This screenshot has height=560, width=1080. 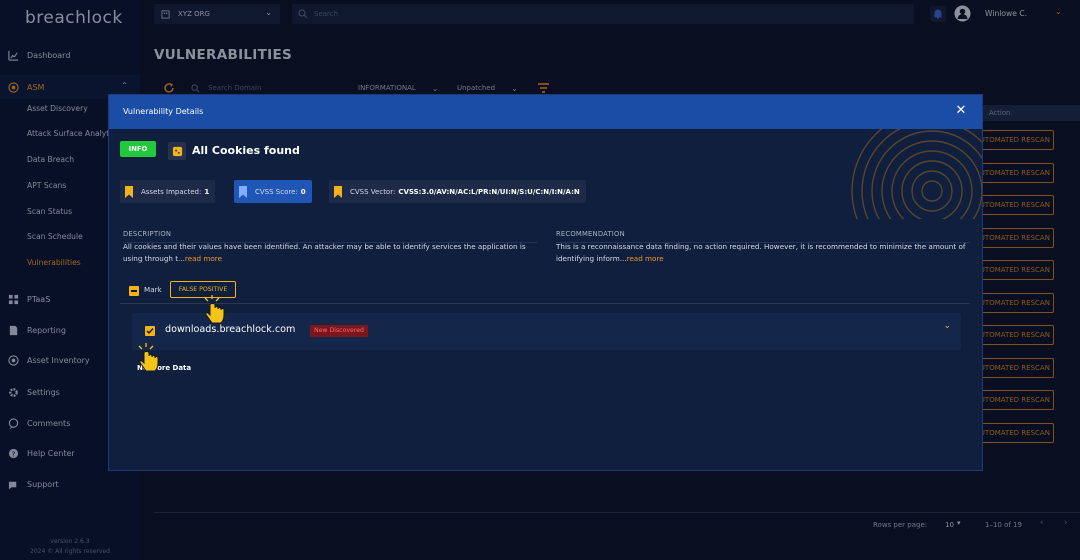 I want to click on modal-header: Vulnerability Details ✕, so click(x=545, y=112).